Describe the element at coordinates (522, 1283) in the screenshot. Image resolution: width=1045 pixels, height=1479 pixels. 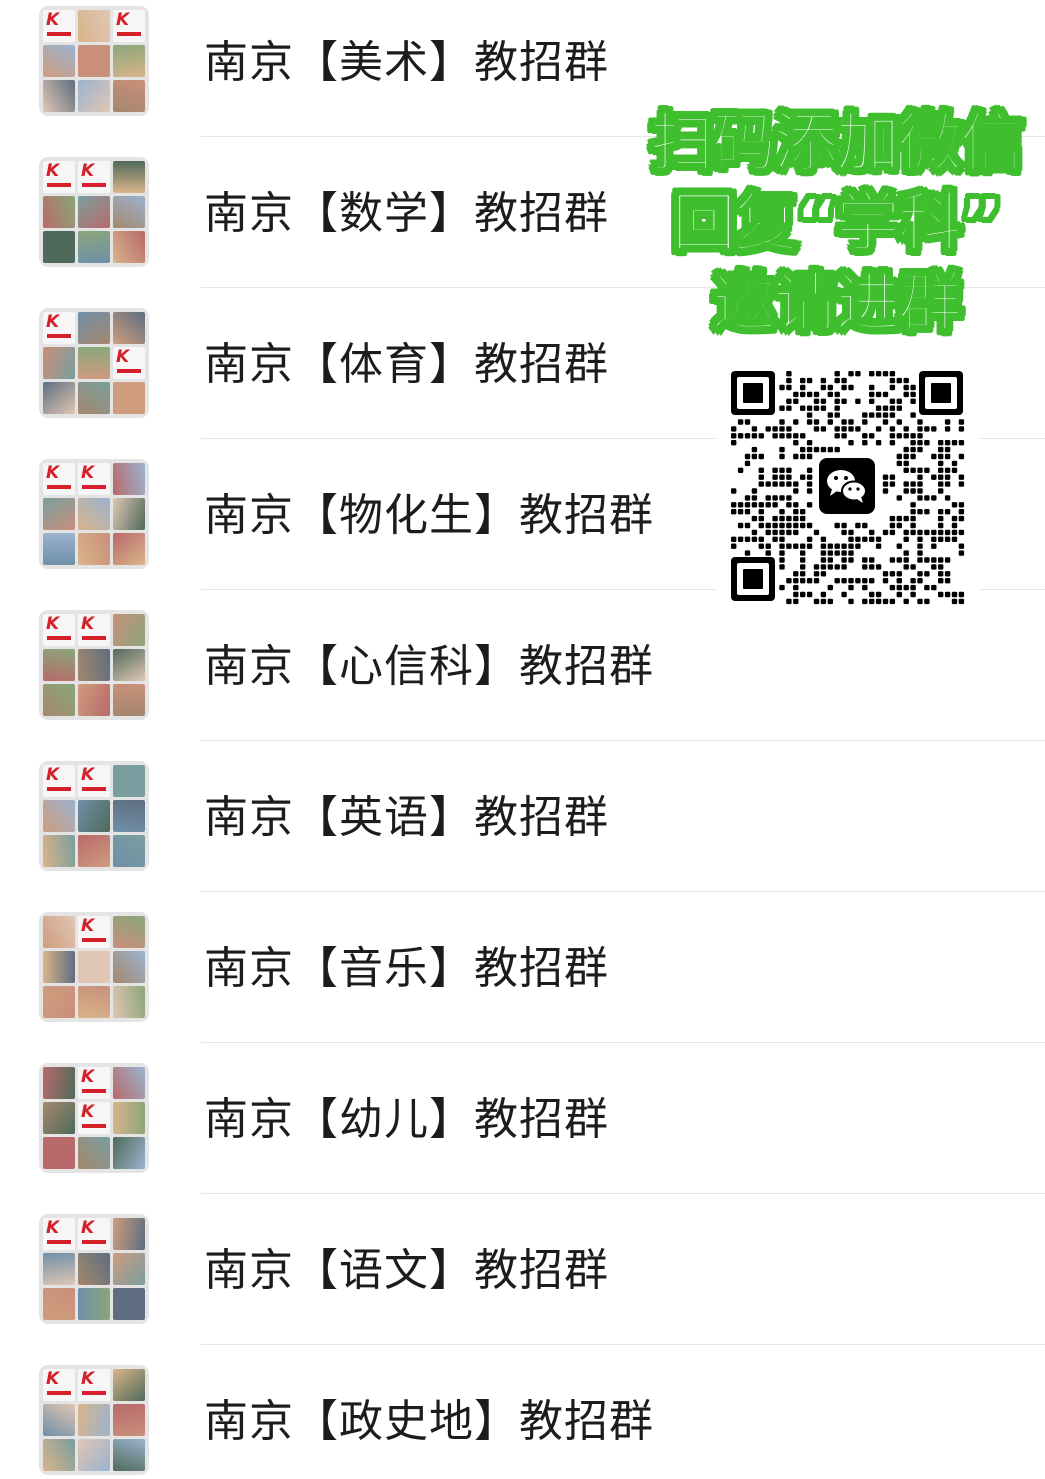
I see `chat-item-chinese: 南京【语文】教招群` at that location.